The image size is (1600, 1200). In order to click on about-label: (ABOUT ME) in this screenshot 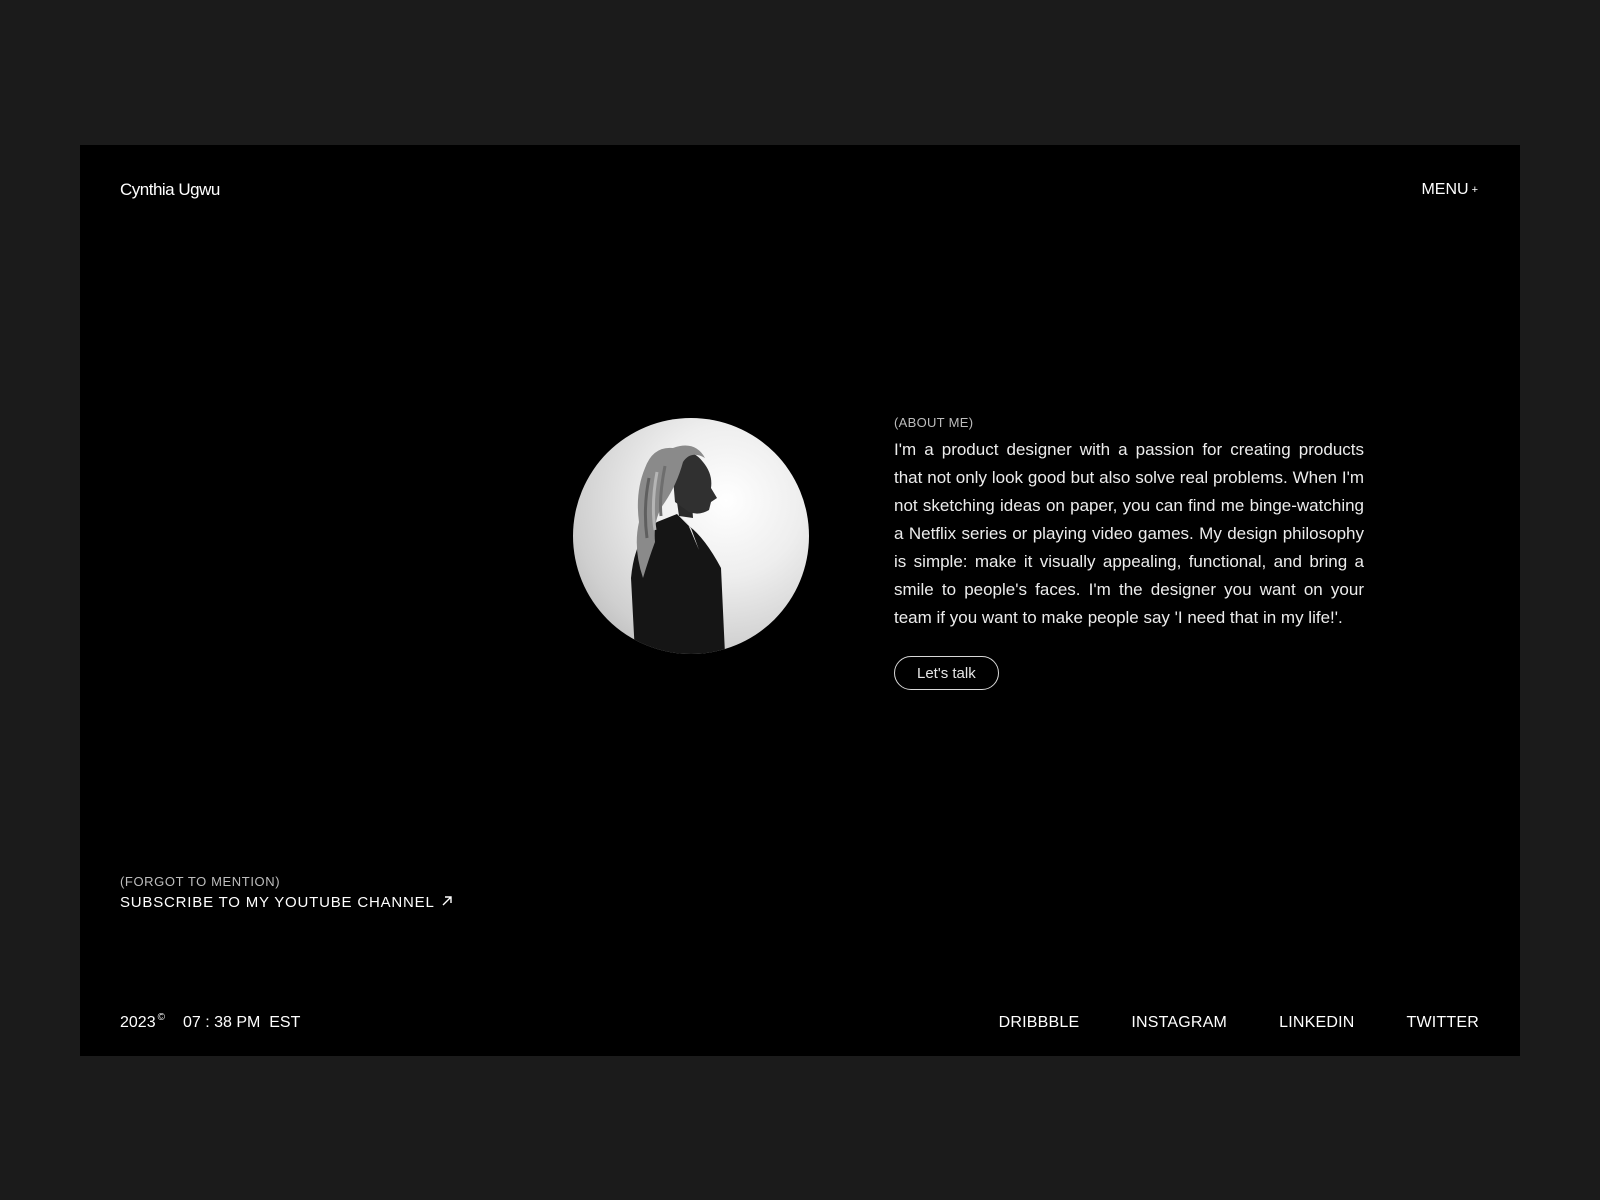, I will do `click(934, 422)`.